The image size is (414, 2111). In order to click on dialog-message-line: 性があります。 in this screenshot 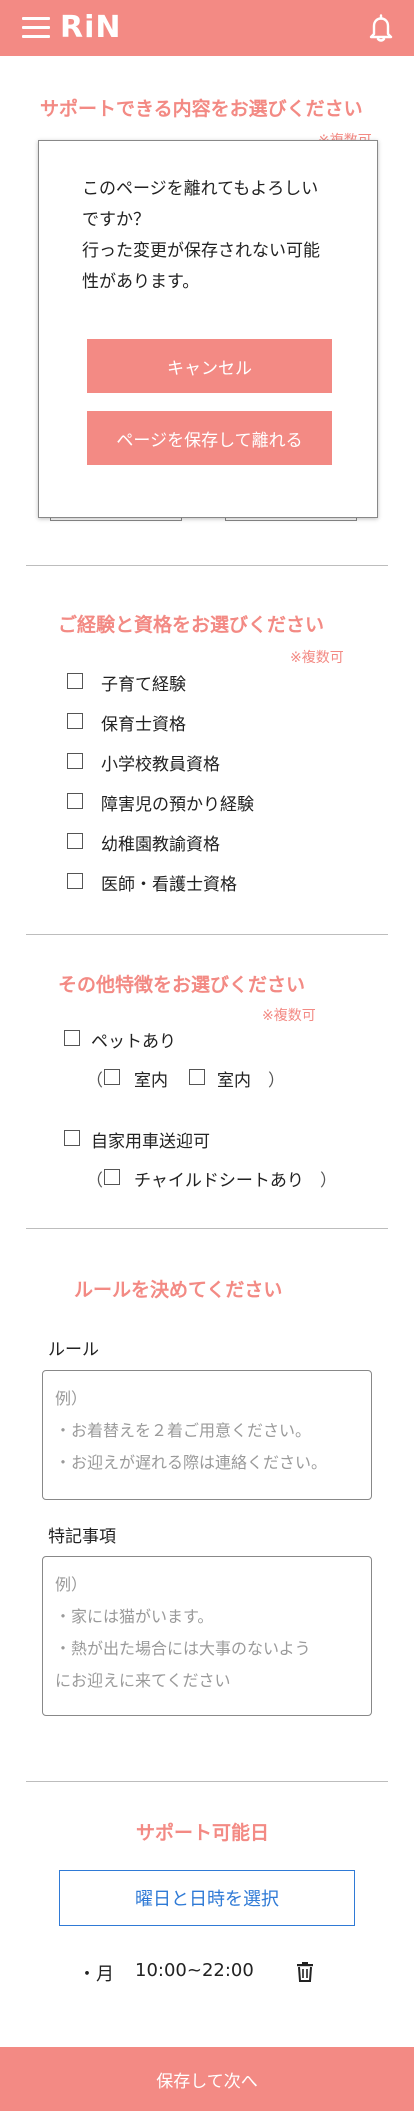, I will do `click(141, 282)`.